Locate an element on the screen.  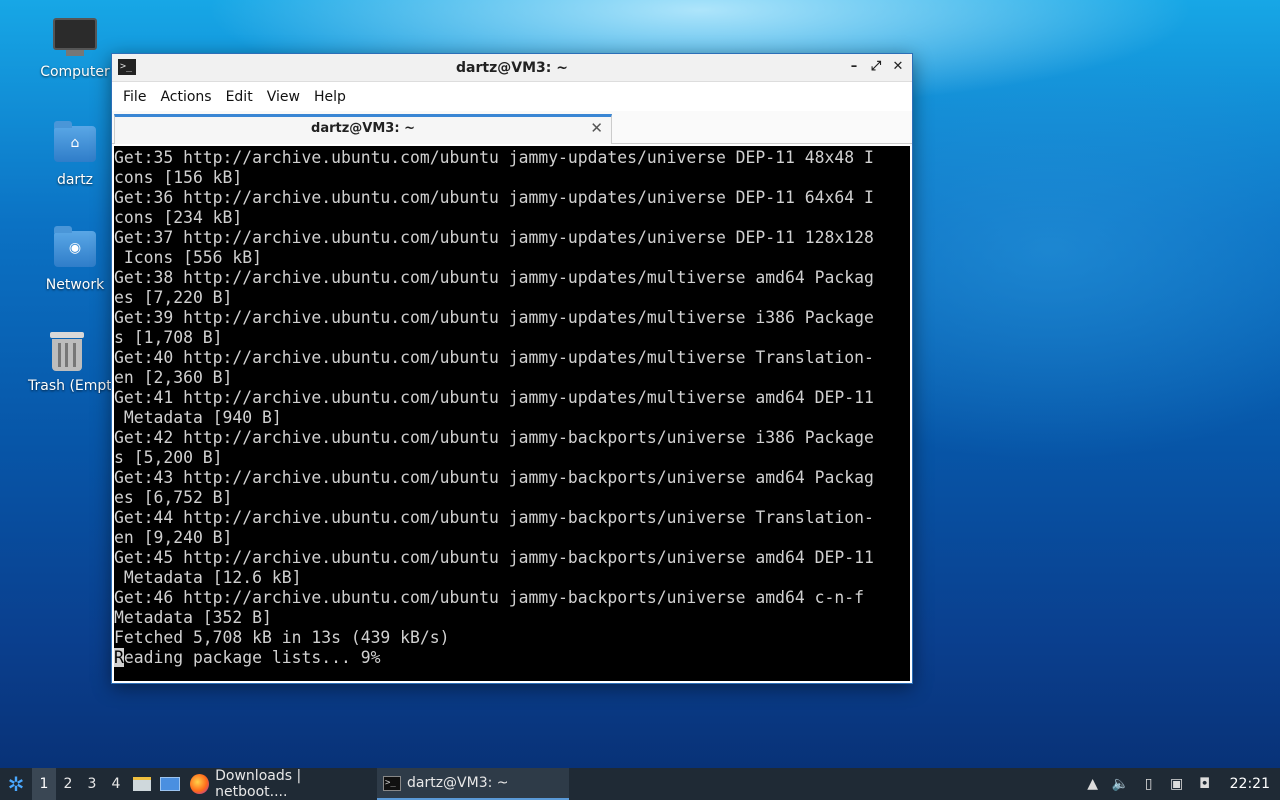
terminal-line: es [7,220 B] is located at coordinates (173, 297).